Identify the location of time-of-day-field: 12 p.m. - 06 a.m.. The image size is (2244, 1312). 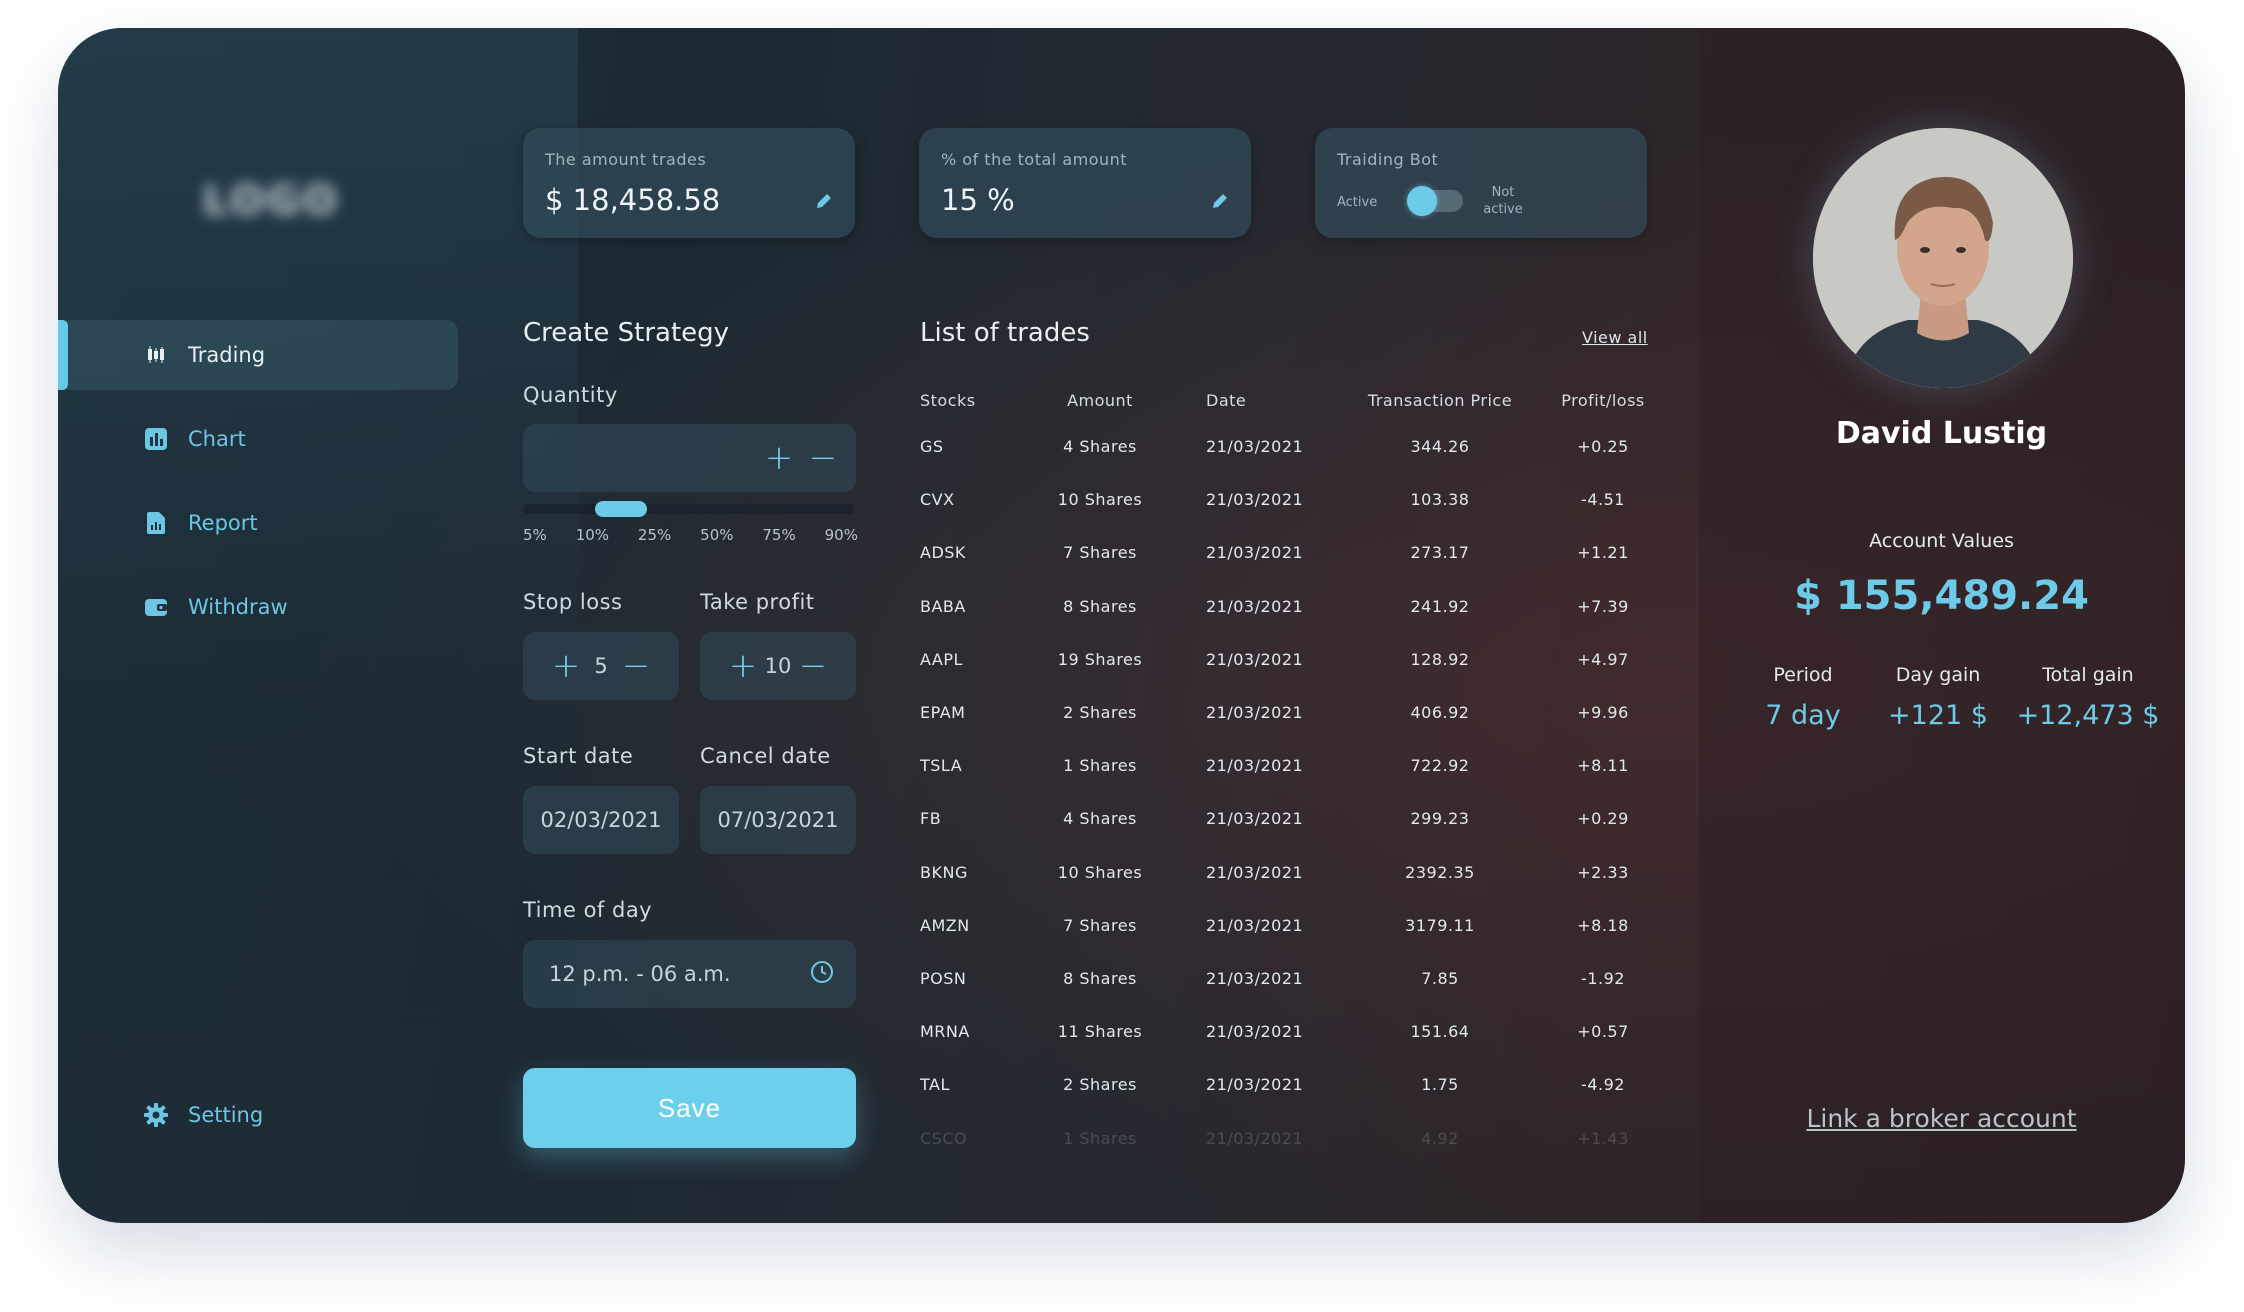
(689, 974).